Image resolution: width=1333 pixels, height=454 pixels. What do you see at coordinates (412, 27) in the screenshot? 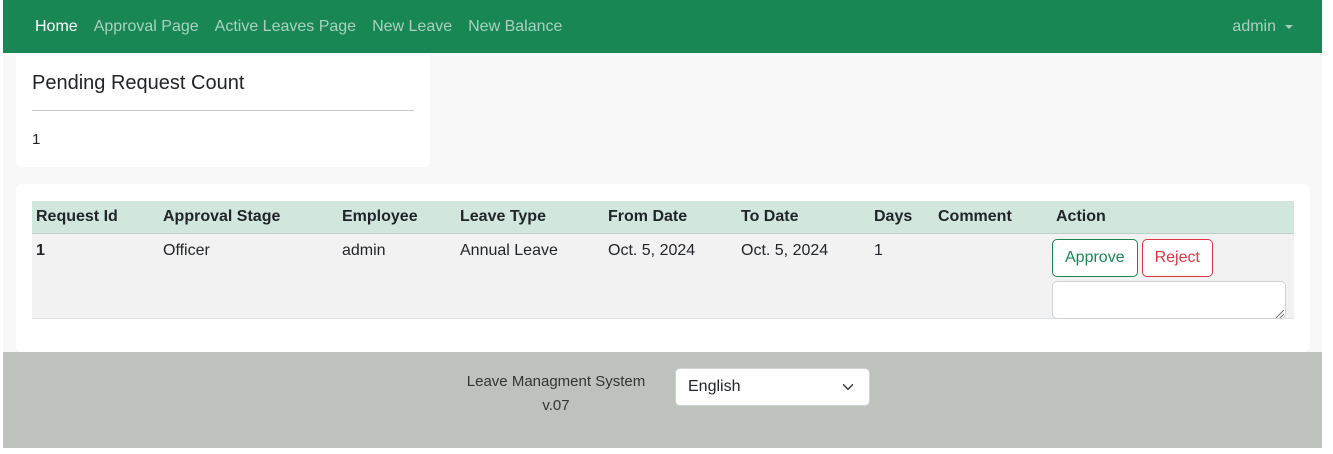
I see `nav-link-new-leave: New Leave` at bounding box center [412, 27].